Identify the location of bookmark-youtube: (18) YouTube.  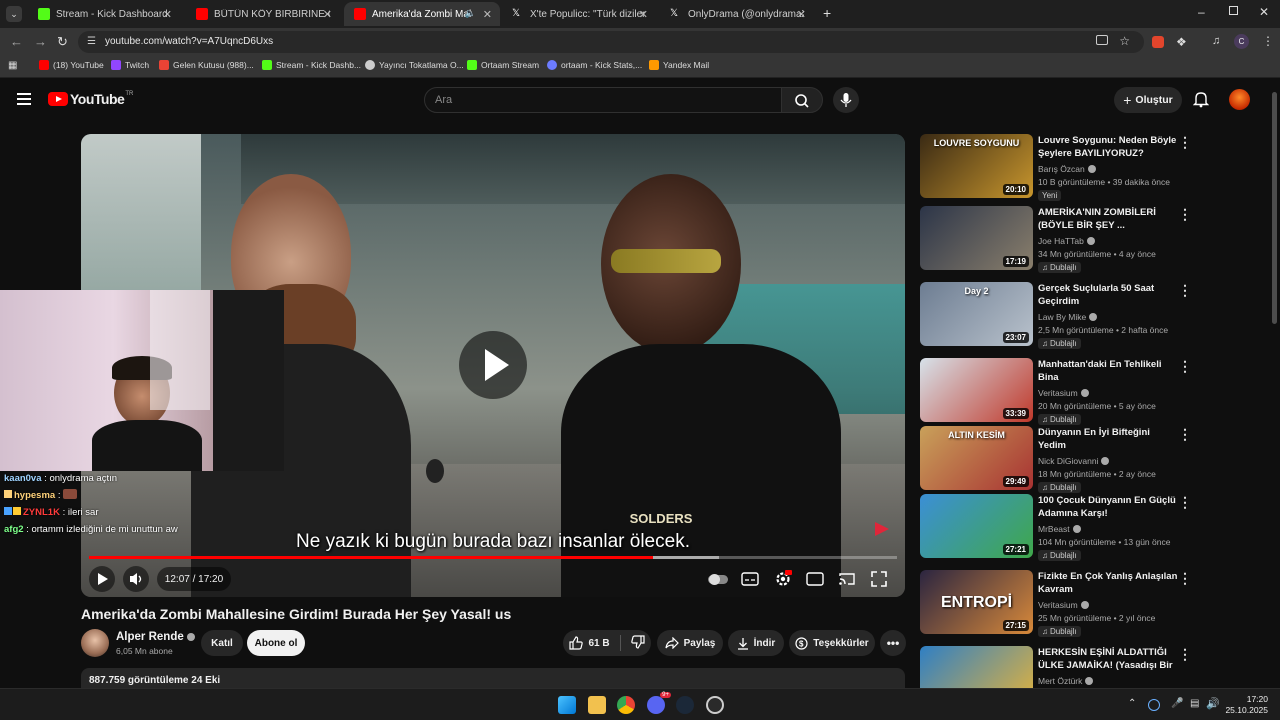
(71, 65).